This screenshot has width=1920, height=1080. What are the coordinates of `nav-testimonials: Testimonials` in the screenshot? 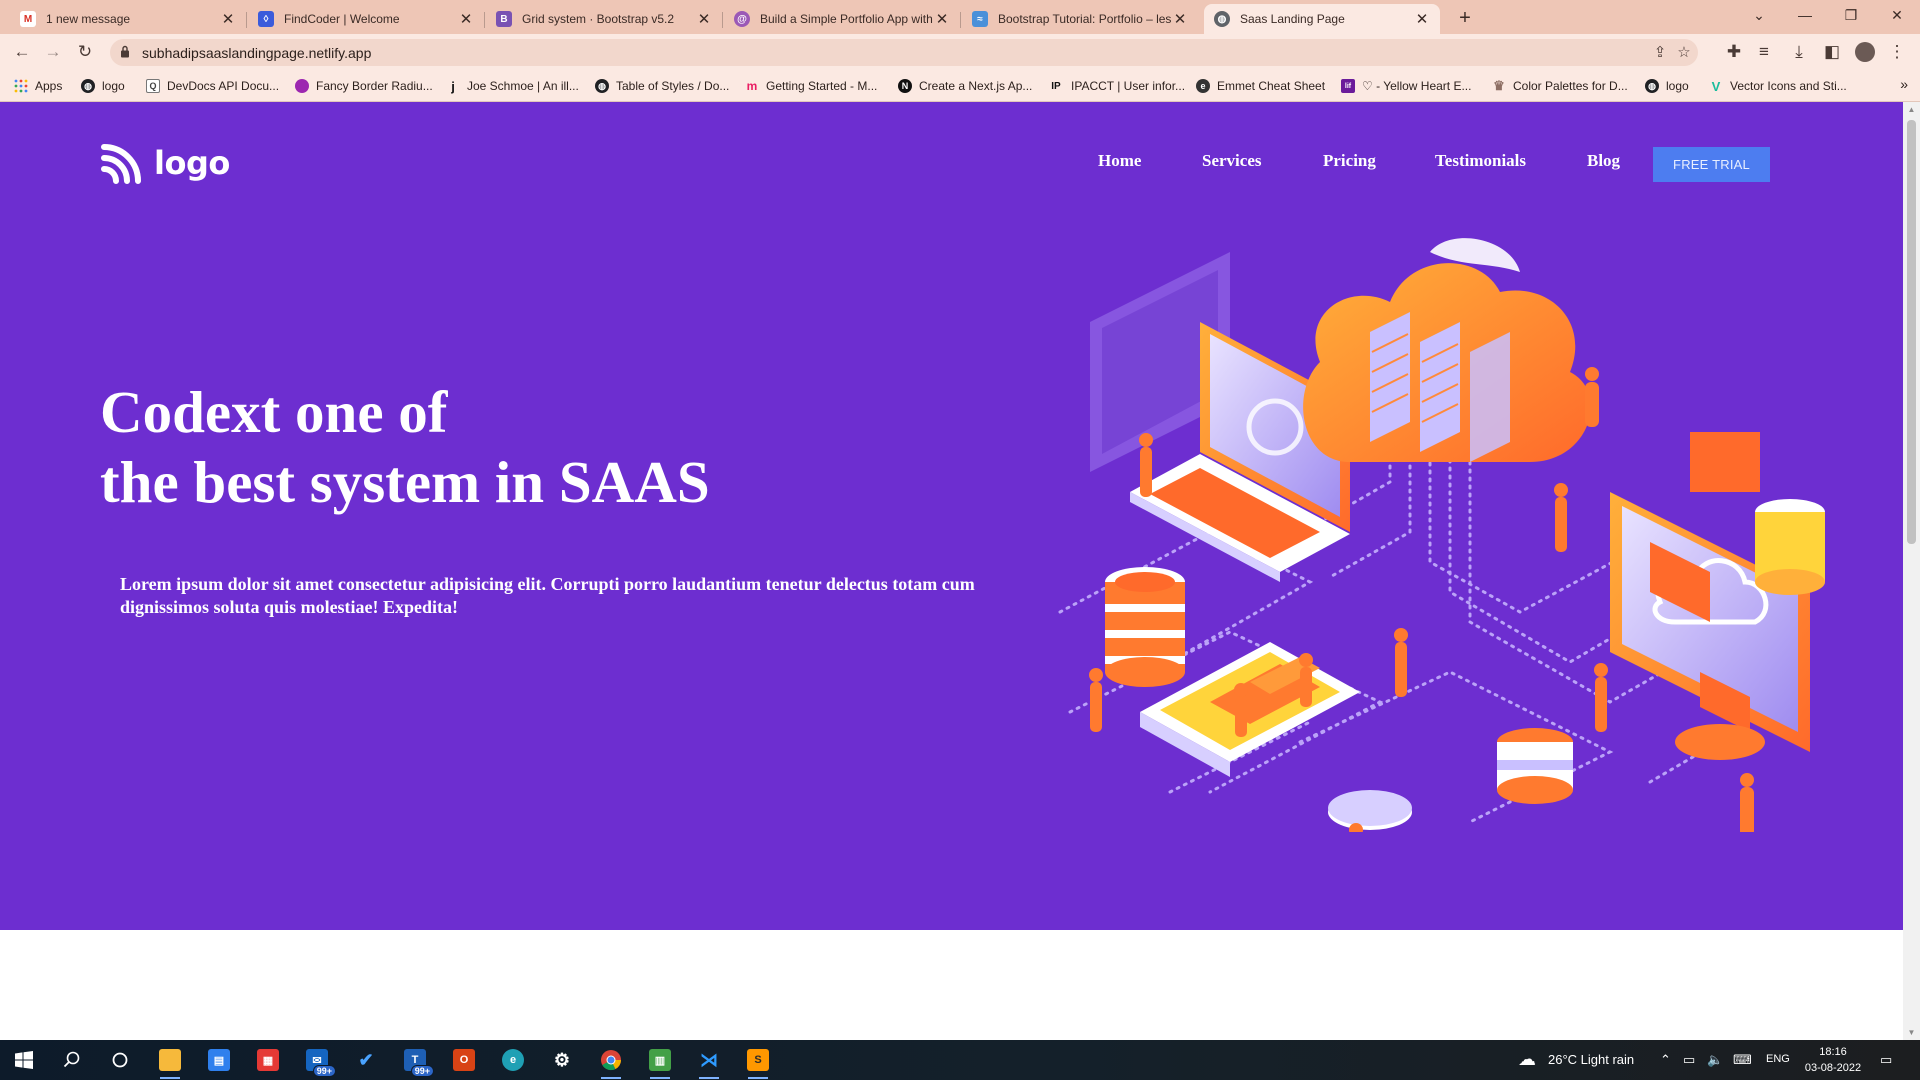 It's located at (1480, 161).